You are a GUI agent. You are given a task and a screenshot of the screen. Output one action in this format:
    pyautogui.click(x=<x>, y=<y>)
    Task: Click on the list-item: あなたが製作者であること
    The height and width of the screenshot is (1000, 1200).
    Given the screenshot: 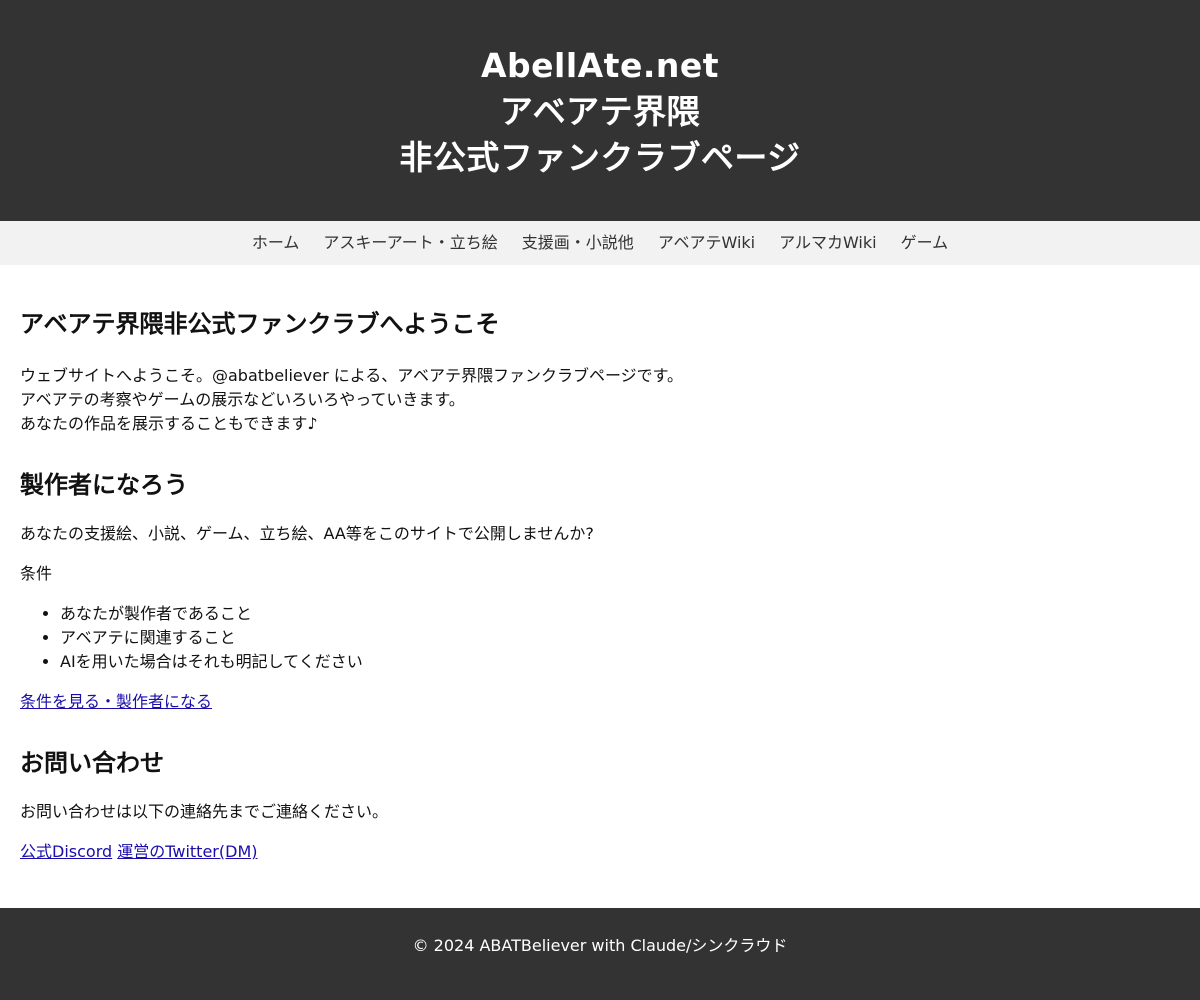 What is the action you would take?
    pyautogui.click(x=620, y=614)
    